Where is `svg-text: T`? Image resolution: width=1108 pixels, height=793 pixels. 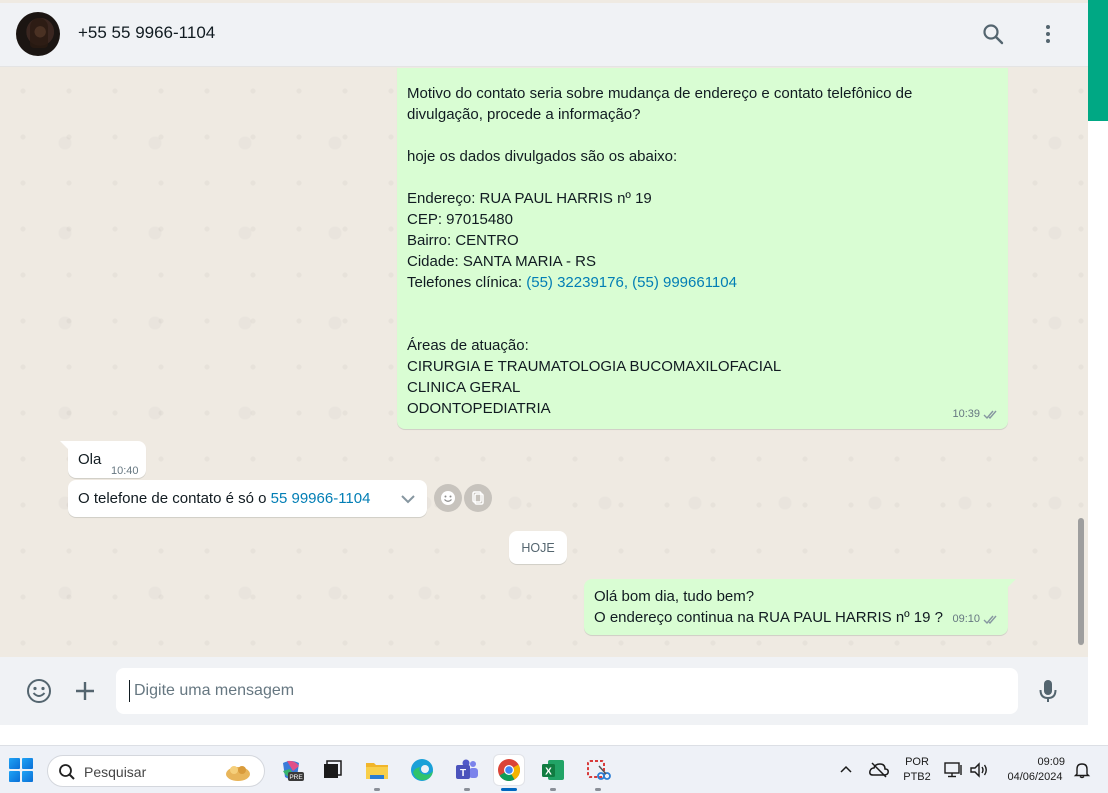
svg-text: T is located at coordinates (463, 773).